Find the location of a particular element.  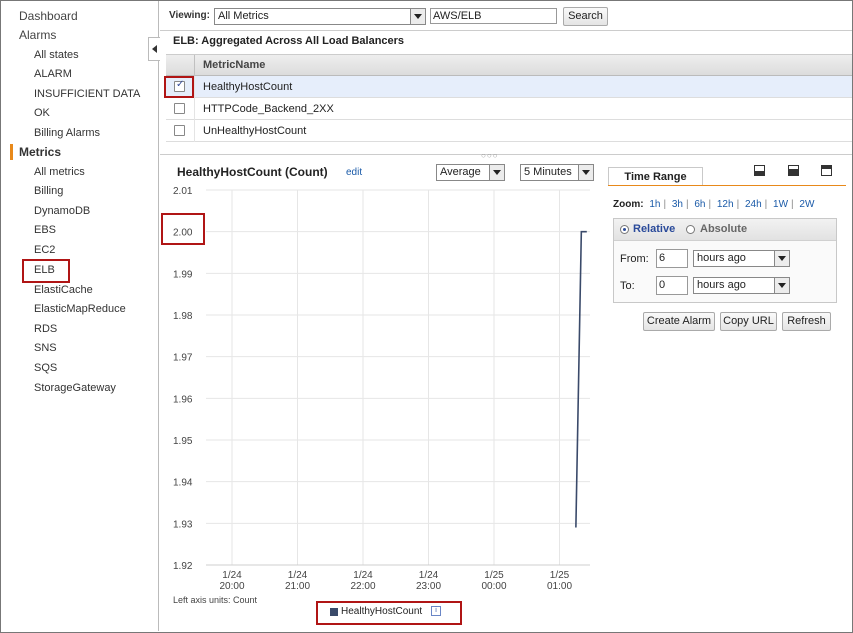

column-header-metricname: MetricName is located at coordinates (234, 65).